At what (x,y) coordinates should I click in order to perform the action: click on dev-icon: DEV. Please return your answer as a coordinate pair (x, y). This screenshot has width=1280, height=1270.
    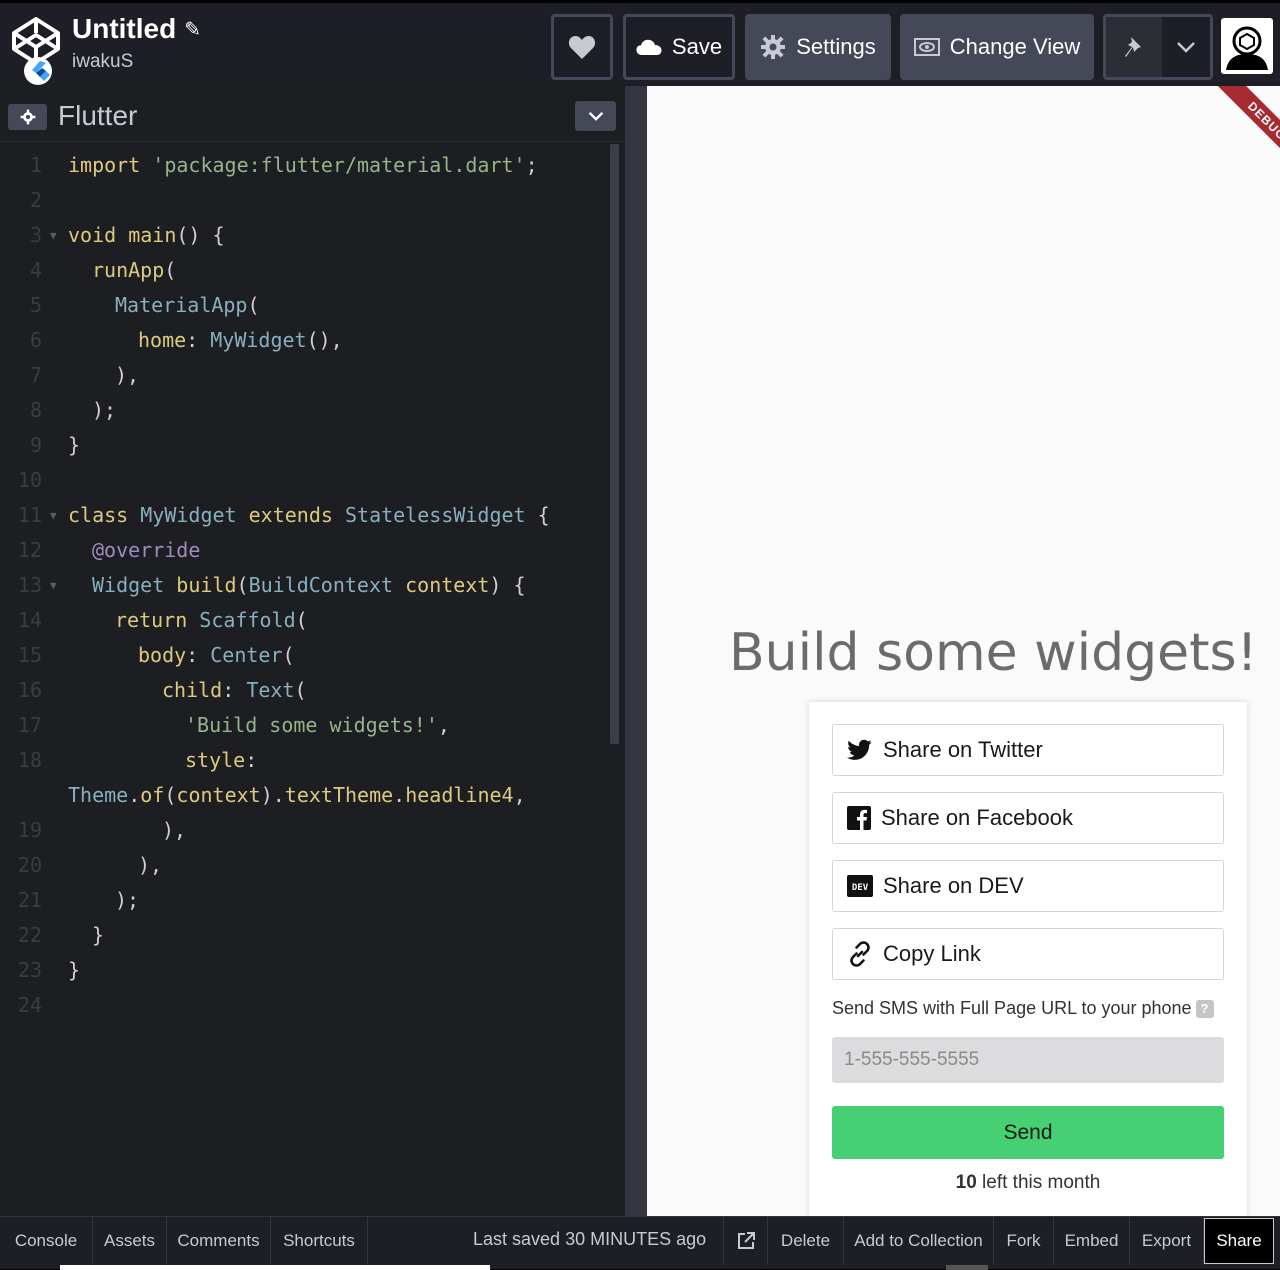
    Looking at the image, I should click on (860, 886).